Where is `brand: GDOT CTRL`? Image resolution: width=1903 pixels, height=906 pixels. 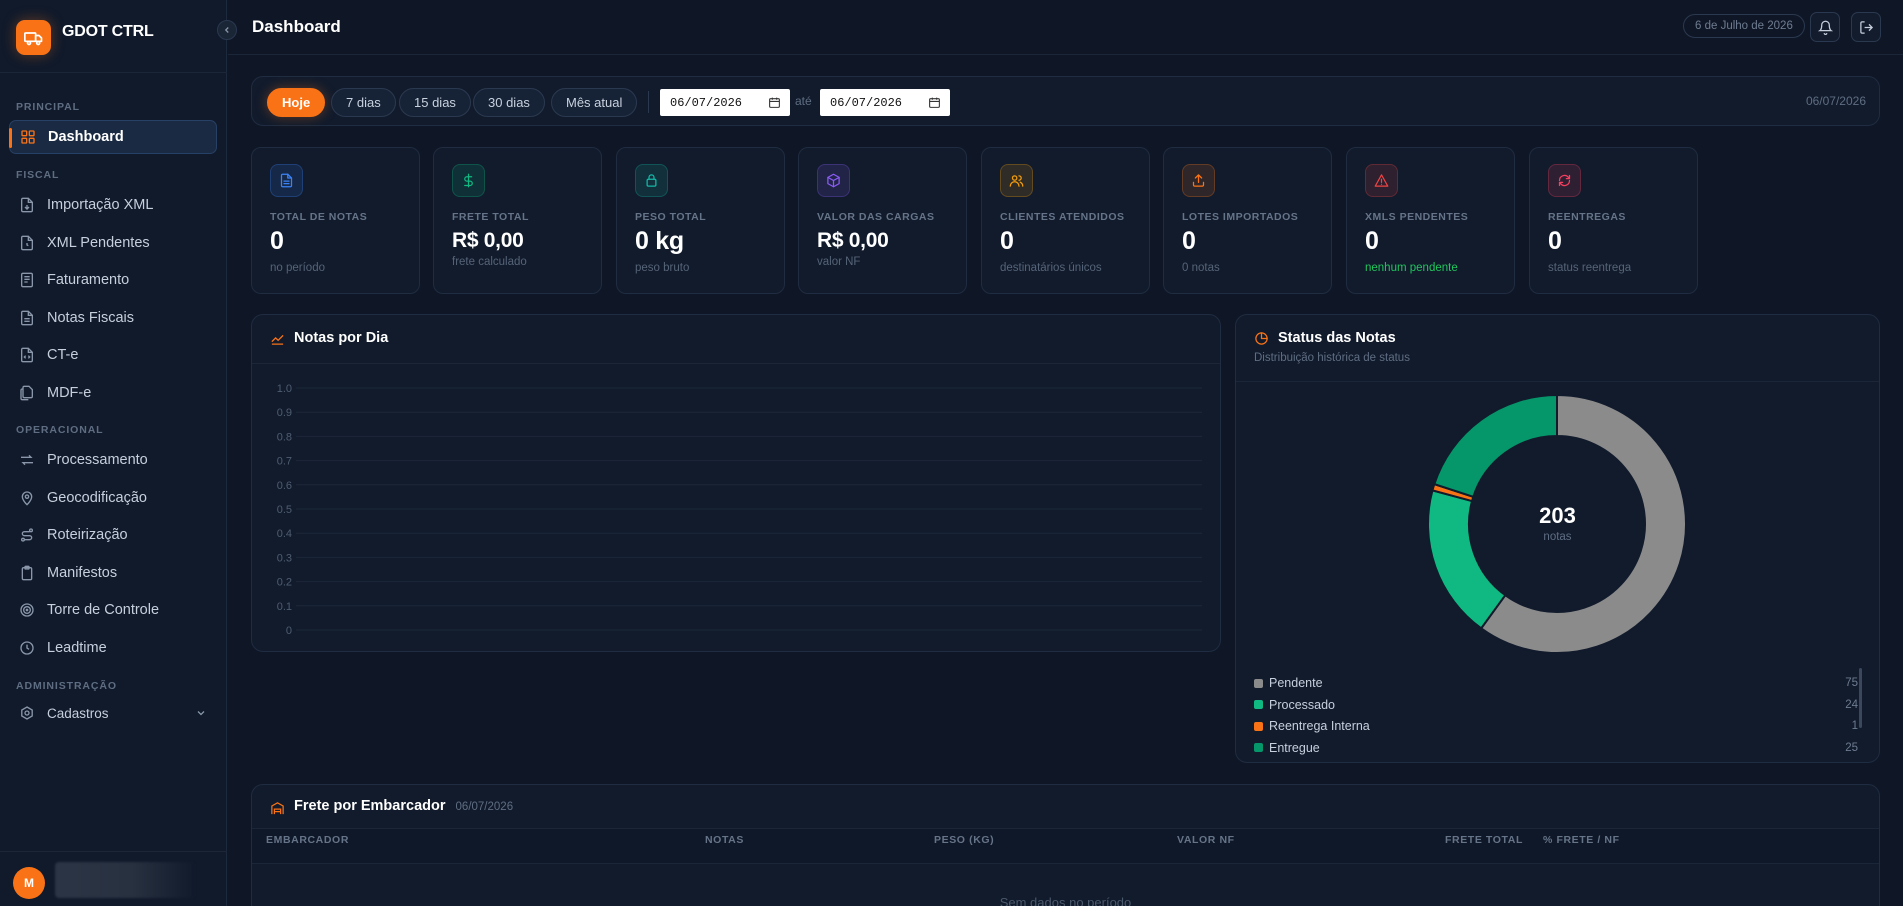
brand: GDOT CTRL is located at coordinates (85, 37).